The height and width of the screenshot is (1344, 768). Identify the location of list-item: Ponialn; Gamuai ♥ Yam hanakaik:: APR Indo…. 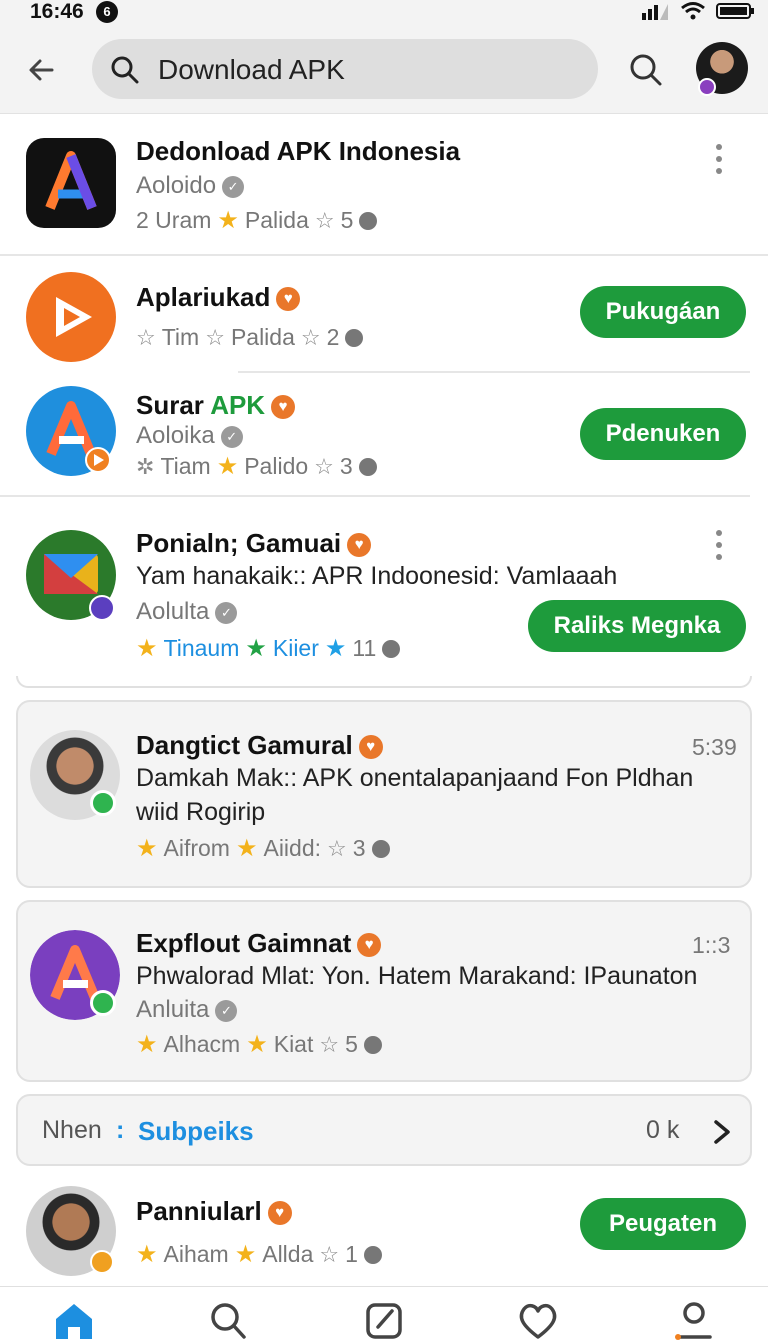
(384, 595).